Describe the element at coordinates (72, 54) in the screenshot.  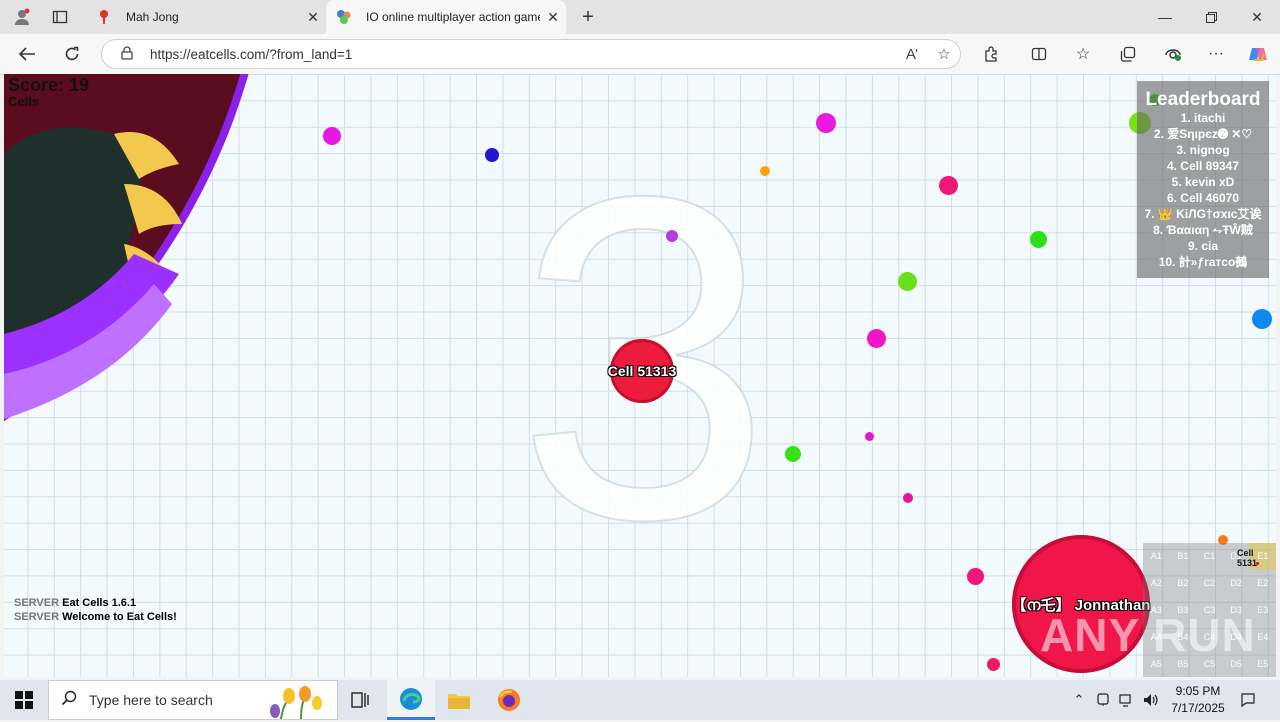
I see `refresh-icon` at that location.